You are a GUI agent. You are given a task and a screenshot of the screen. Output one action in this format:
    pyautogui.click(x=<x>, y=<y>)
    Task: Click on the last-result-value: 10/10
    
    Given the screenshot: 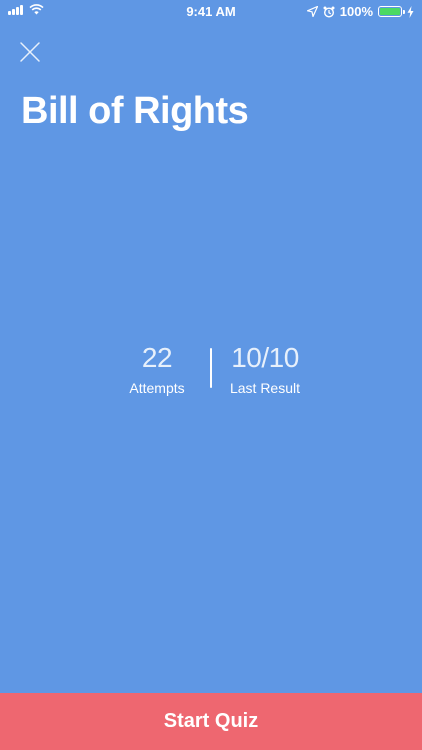 What is the action you would take?
    pyautogui.click(x=265, y=357)
    